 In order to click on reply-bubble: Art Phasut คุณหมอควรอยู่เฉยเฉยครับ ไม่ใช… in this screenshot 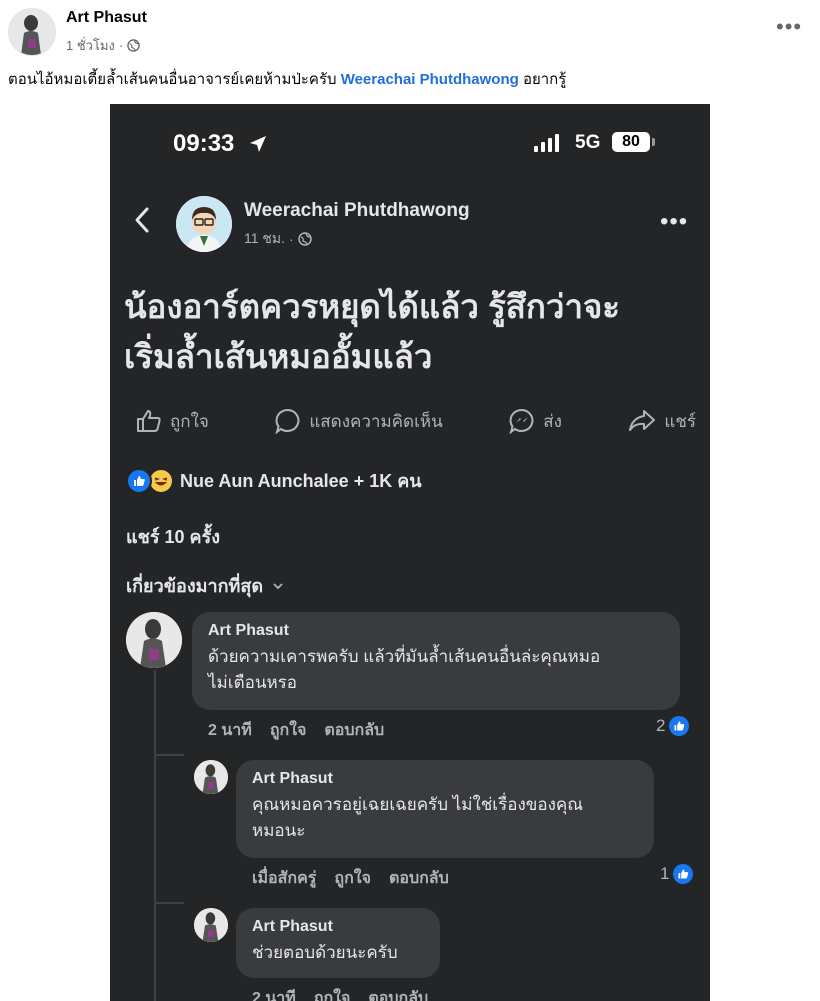, I will do `click(445, 809)`.